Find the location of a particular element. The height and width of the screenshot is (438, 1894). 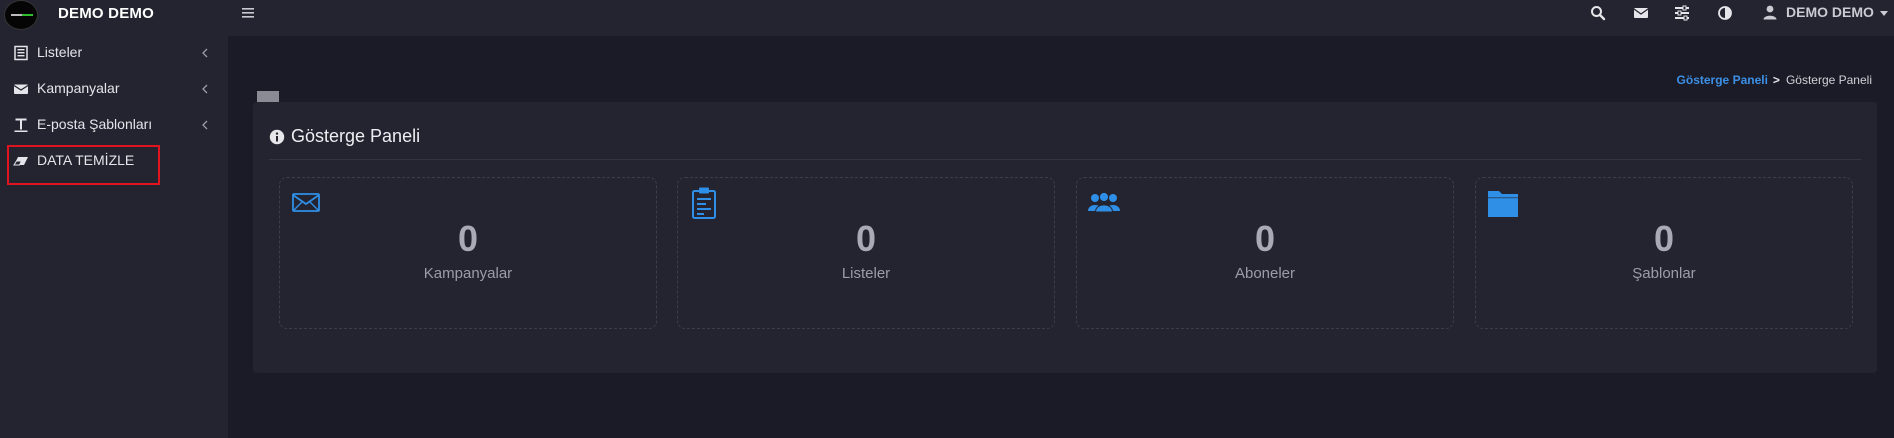

stat-label: Kampanyalar is located at coordinates (468, 273).